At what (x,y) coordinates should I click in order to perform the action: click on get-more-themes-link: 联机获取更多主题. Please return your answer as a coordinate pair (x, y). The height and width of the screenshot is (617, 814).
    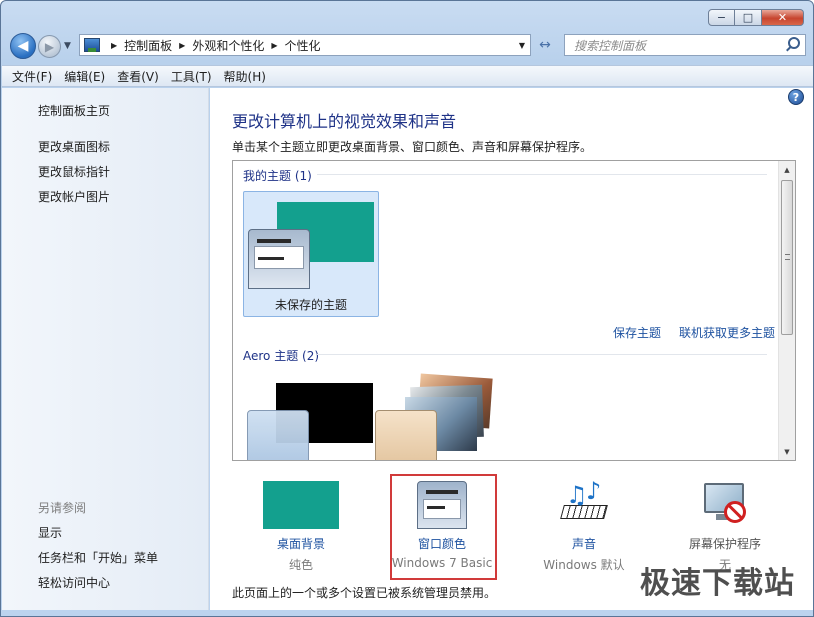
    Looking at the image, I should click on (727, 332).